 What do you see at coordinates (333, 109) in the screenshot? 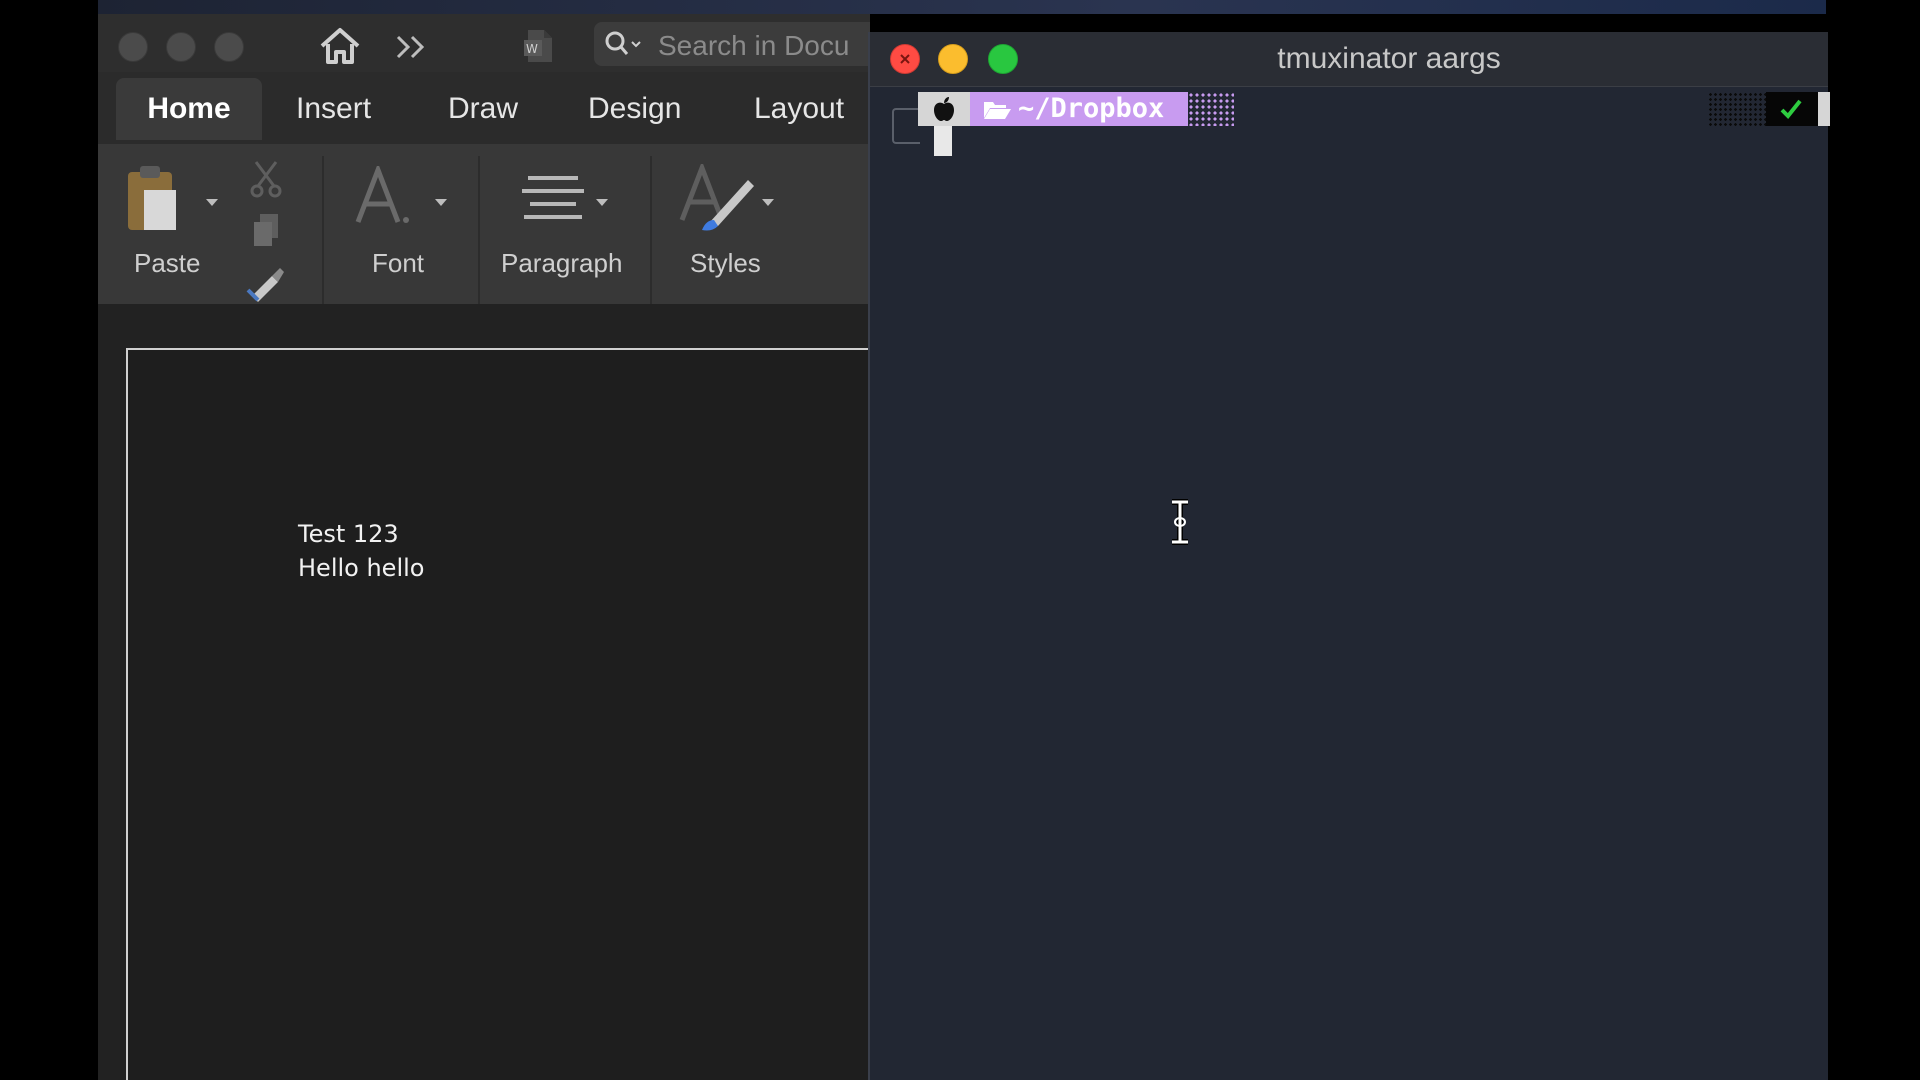
I see `tab-insert: Insert` at bounding box center [333, 109].